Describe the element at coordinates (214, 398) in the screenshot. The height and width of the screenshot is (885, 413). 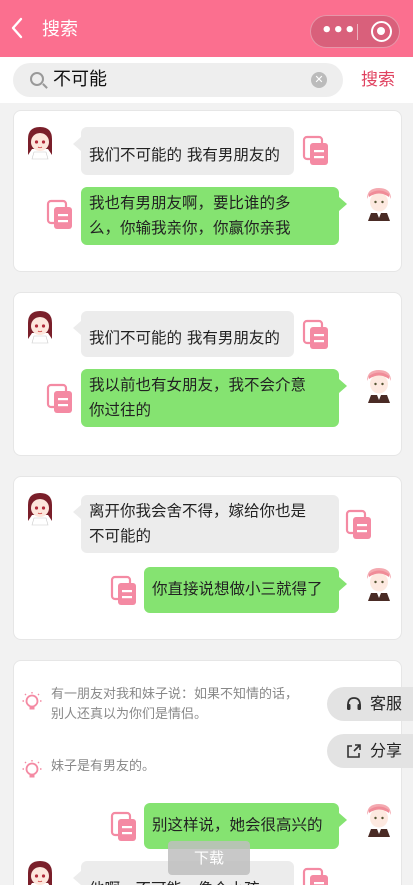
I see `chat-bubble-sent: 我以前也有女朋友，我不会介意 你过往的` at that location.